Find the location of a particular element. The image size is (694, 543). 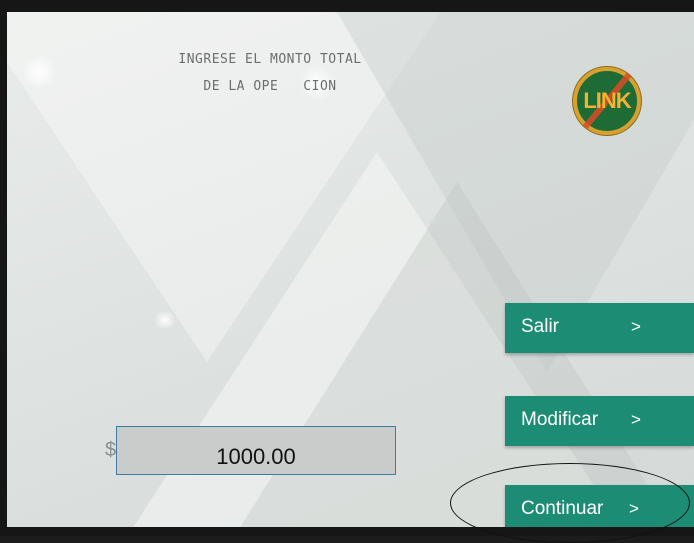

amount-input: 1000.00 is located at coordinates (256, 450).